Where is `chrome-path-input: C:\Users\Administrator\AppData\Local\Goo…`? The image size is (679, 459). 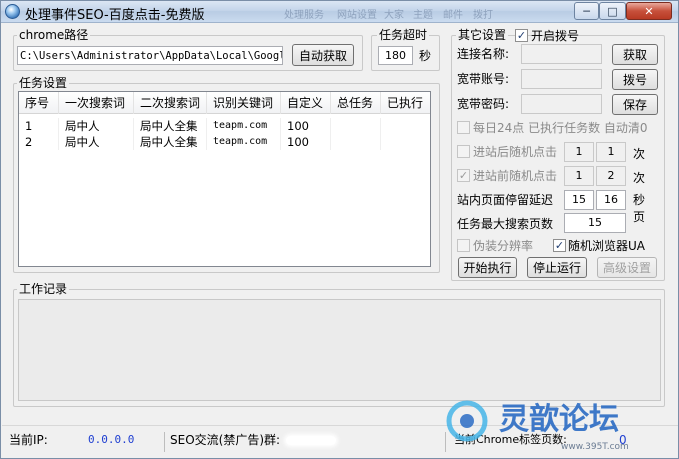 chrome-path-input: C:\Users\Administrator\AppData\Local\Goo… is located at coordinates (150, 55).